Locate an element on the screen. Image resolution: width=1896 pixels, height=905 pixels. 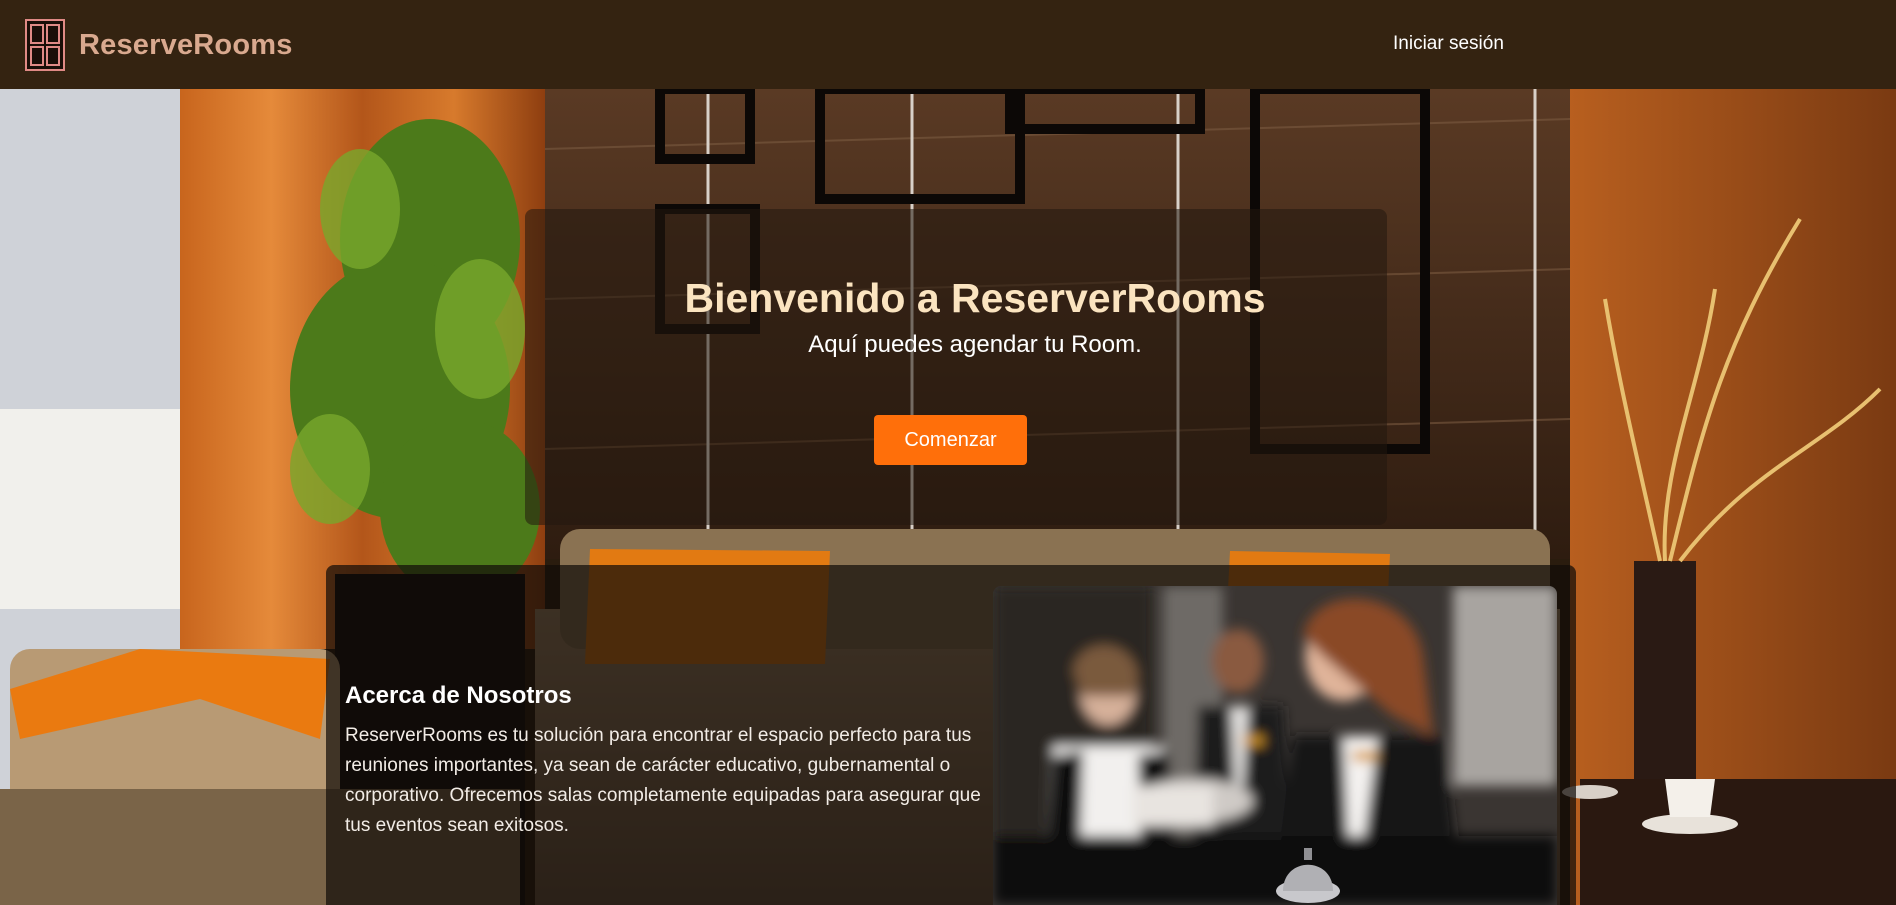
top-navbar: ReserveRooms Iniciar sesión is located at coordinates (948, 44).